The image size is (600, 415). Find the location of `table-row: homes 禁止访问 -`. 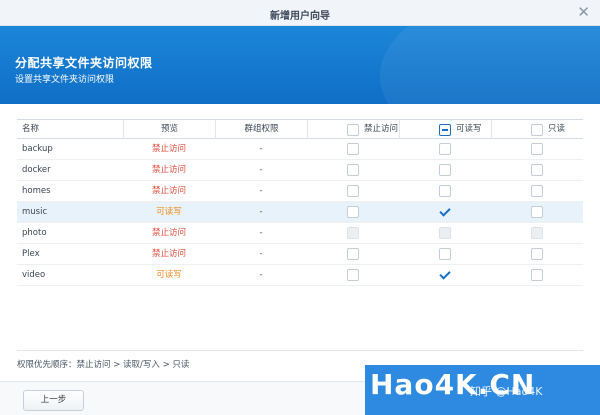

table-row: homes 禁止访问 - is located at coordinates (300, 191).